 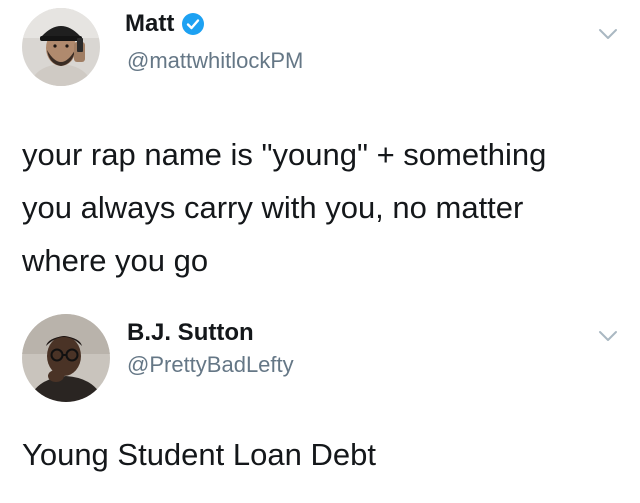 I want to click on author-name-row: Matt, so click(x=165, y=24).